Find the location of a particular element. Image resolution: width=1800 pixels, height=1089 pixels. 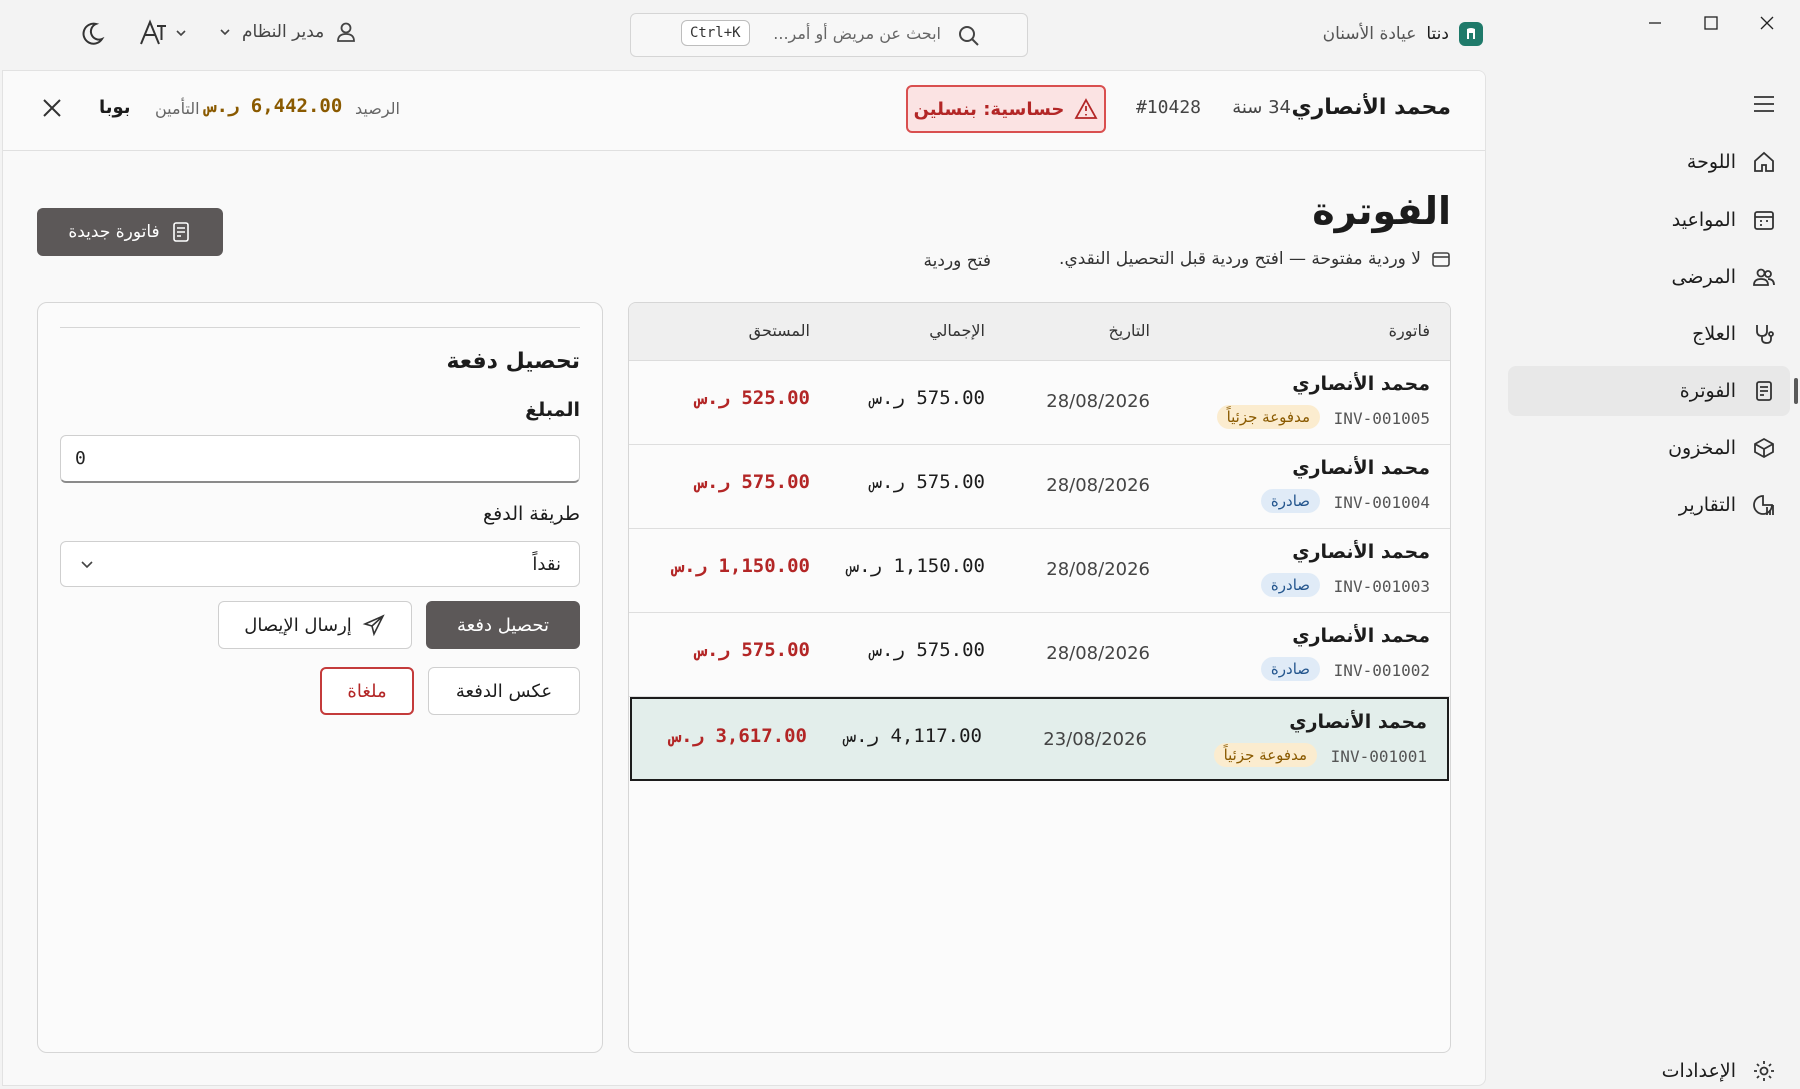

text-size-menu is located at coordinates (163, 33).